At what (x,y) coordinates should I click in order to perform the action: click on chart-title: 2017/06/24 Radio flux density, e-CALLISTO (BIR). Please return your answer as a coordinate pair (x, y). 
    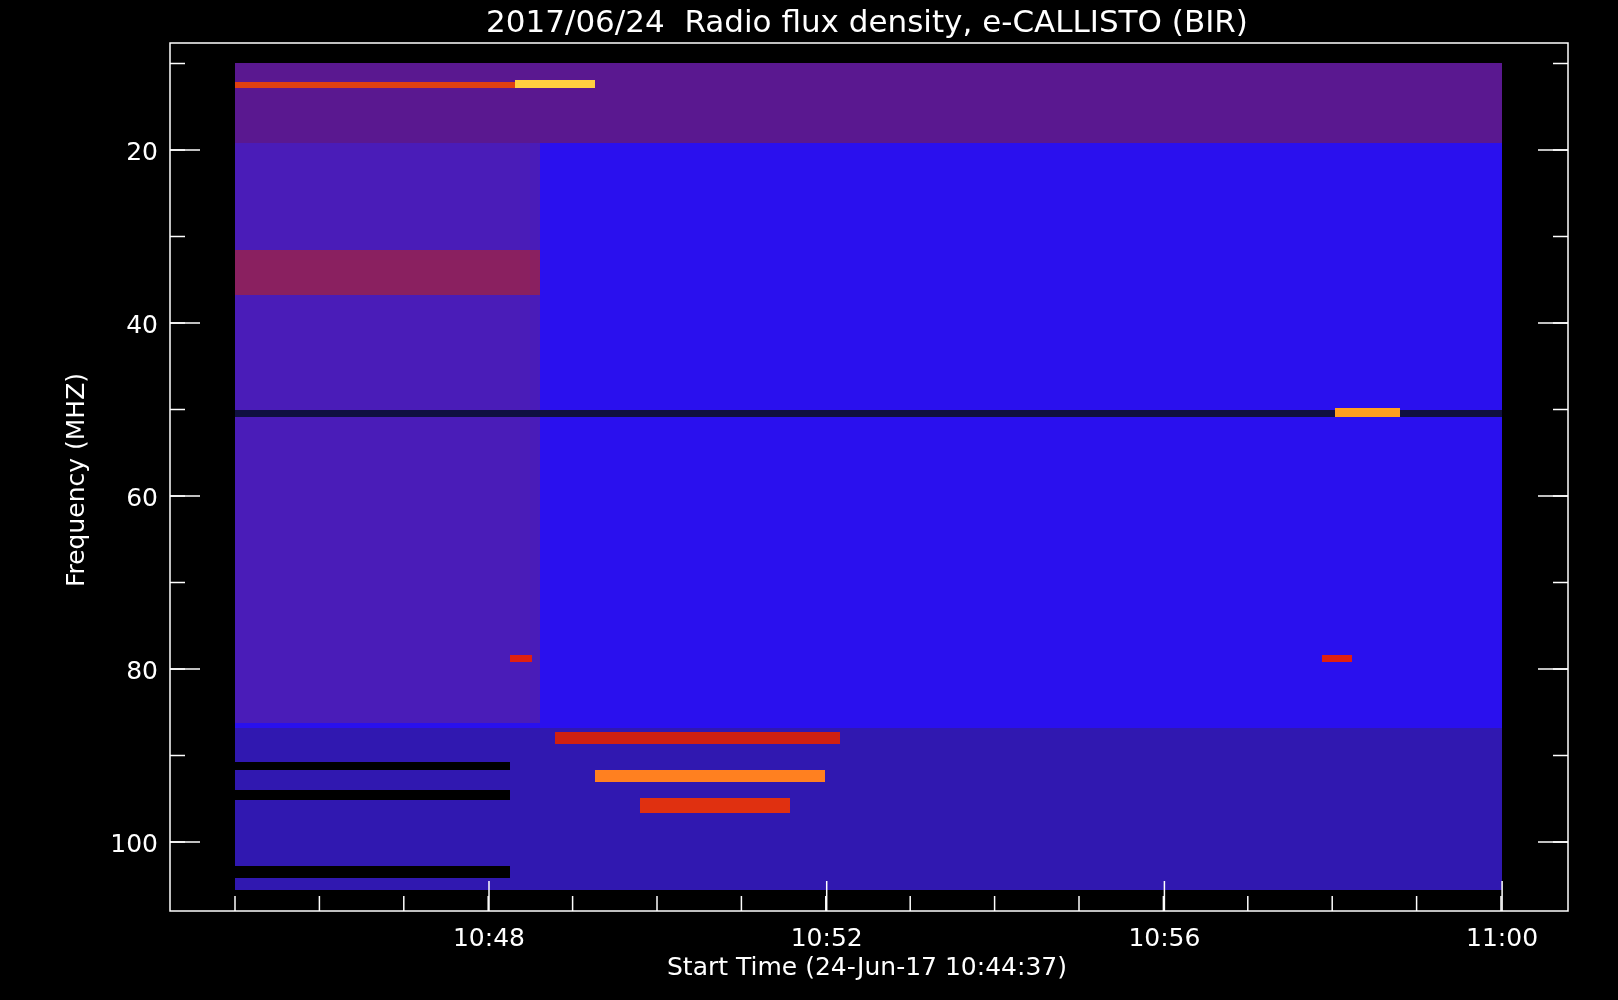
    Looking at the image, I should click on (867, 21).